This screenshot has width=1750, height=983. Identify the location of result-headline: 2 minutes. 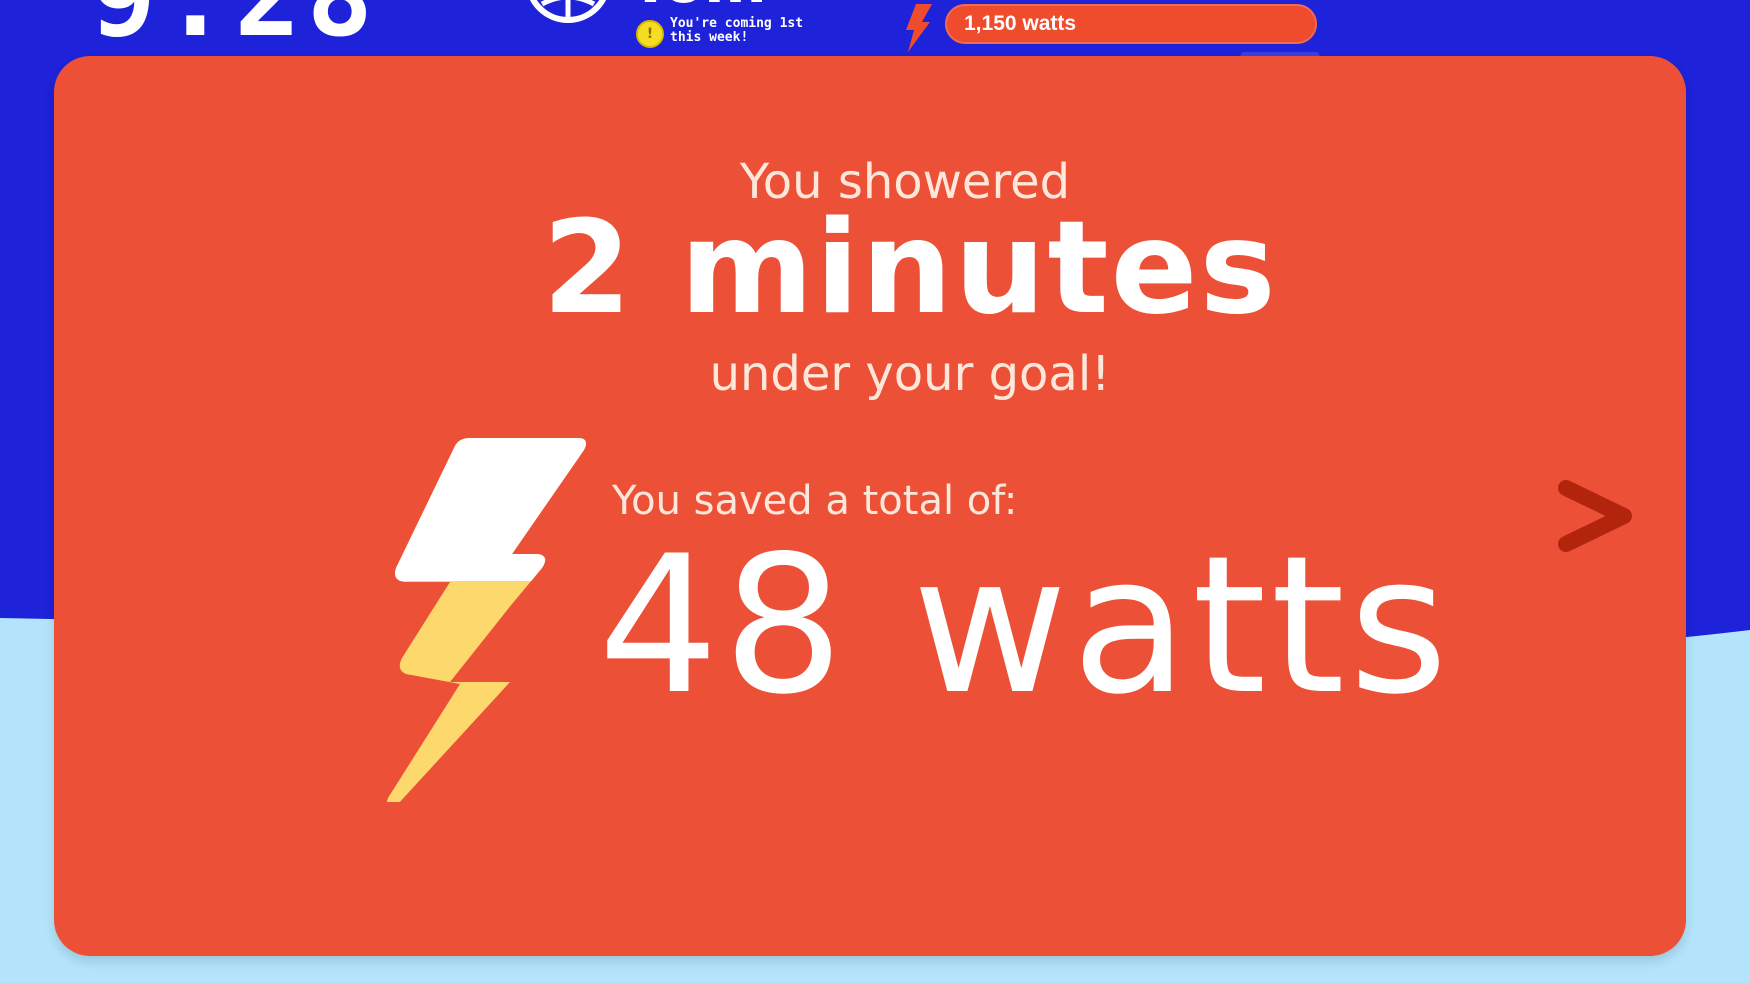
(910, 268).